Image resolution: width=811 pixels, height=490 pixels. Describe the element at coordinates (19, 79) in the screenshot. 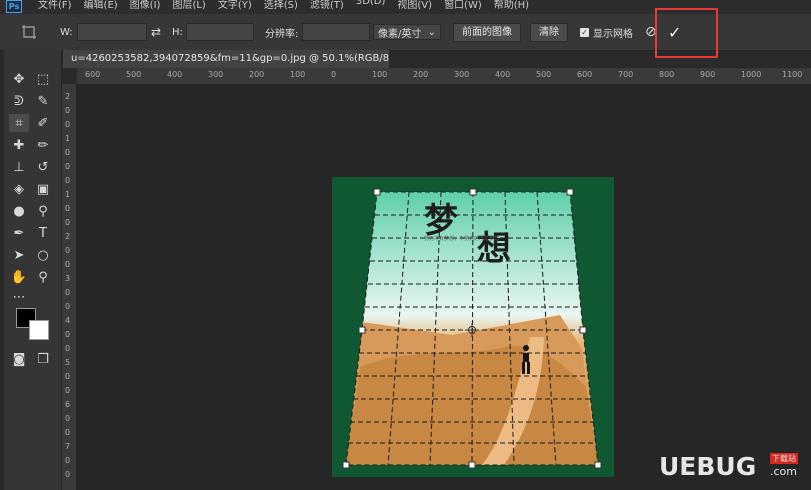

I see `move-tool-icon: ✥` at that location.